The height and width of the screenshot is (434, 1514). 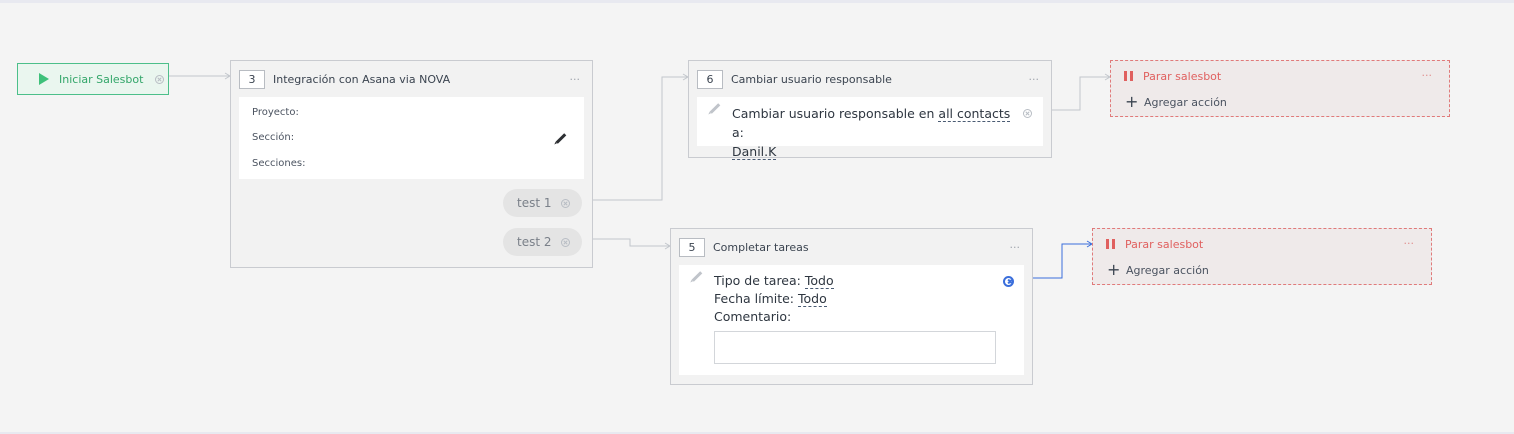 What do you see at coordinates (534, 242) in the screenshot?
I see `branch-label: test 2` at bounding box center [534, 242].